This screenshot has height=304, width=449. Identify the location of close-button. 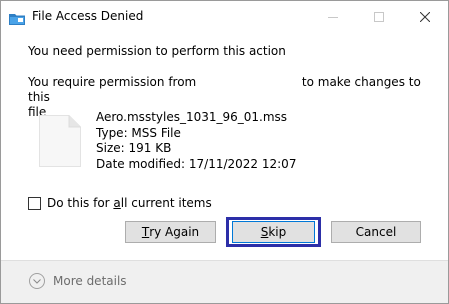
(425, 16).